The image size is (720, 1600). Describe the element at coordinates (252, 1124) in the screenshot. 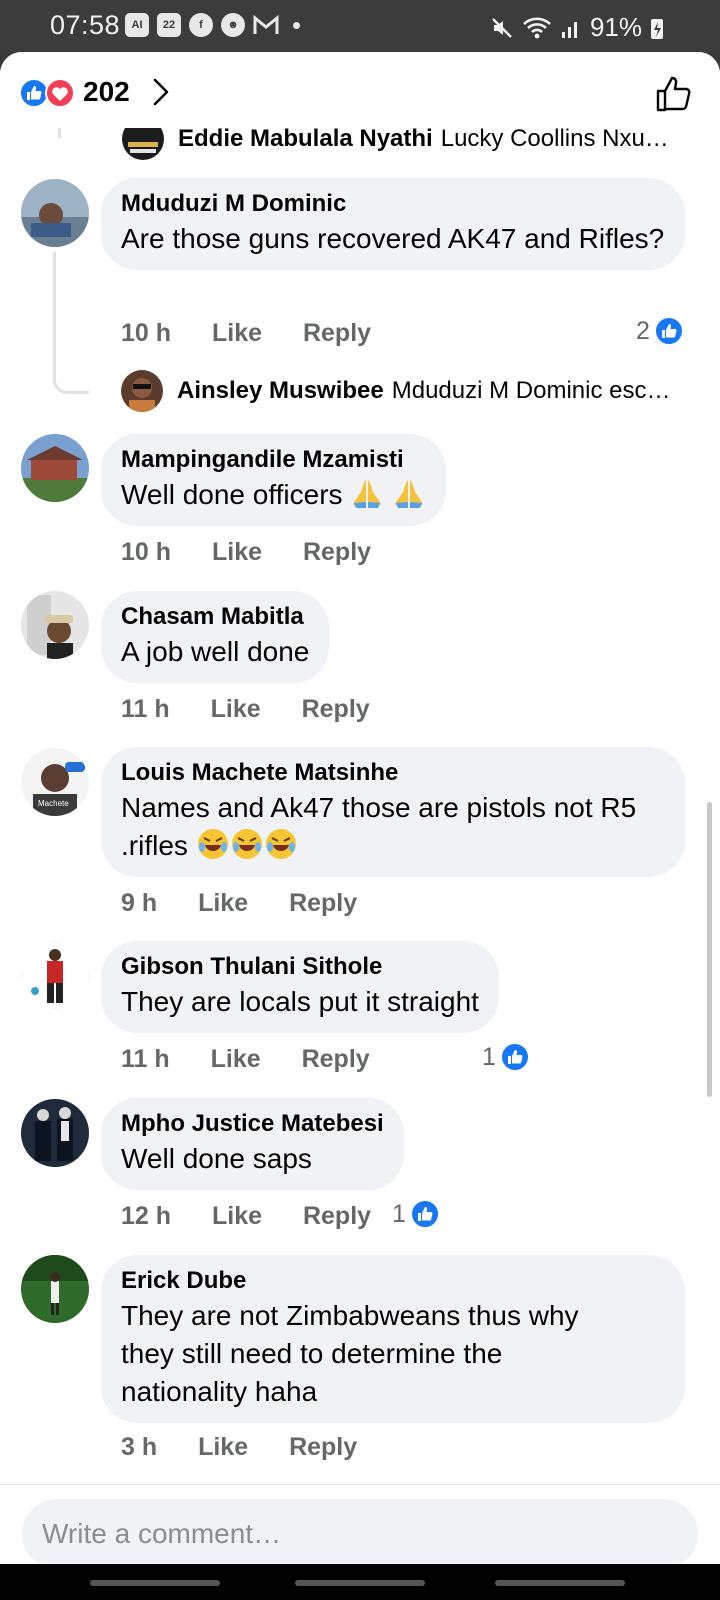

I see `comment-author: Mpho Justice Matebesi` at that location.